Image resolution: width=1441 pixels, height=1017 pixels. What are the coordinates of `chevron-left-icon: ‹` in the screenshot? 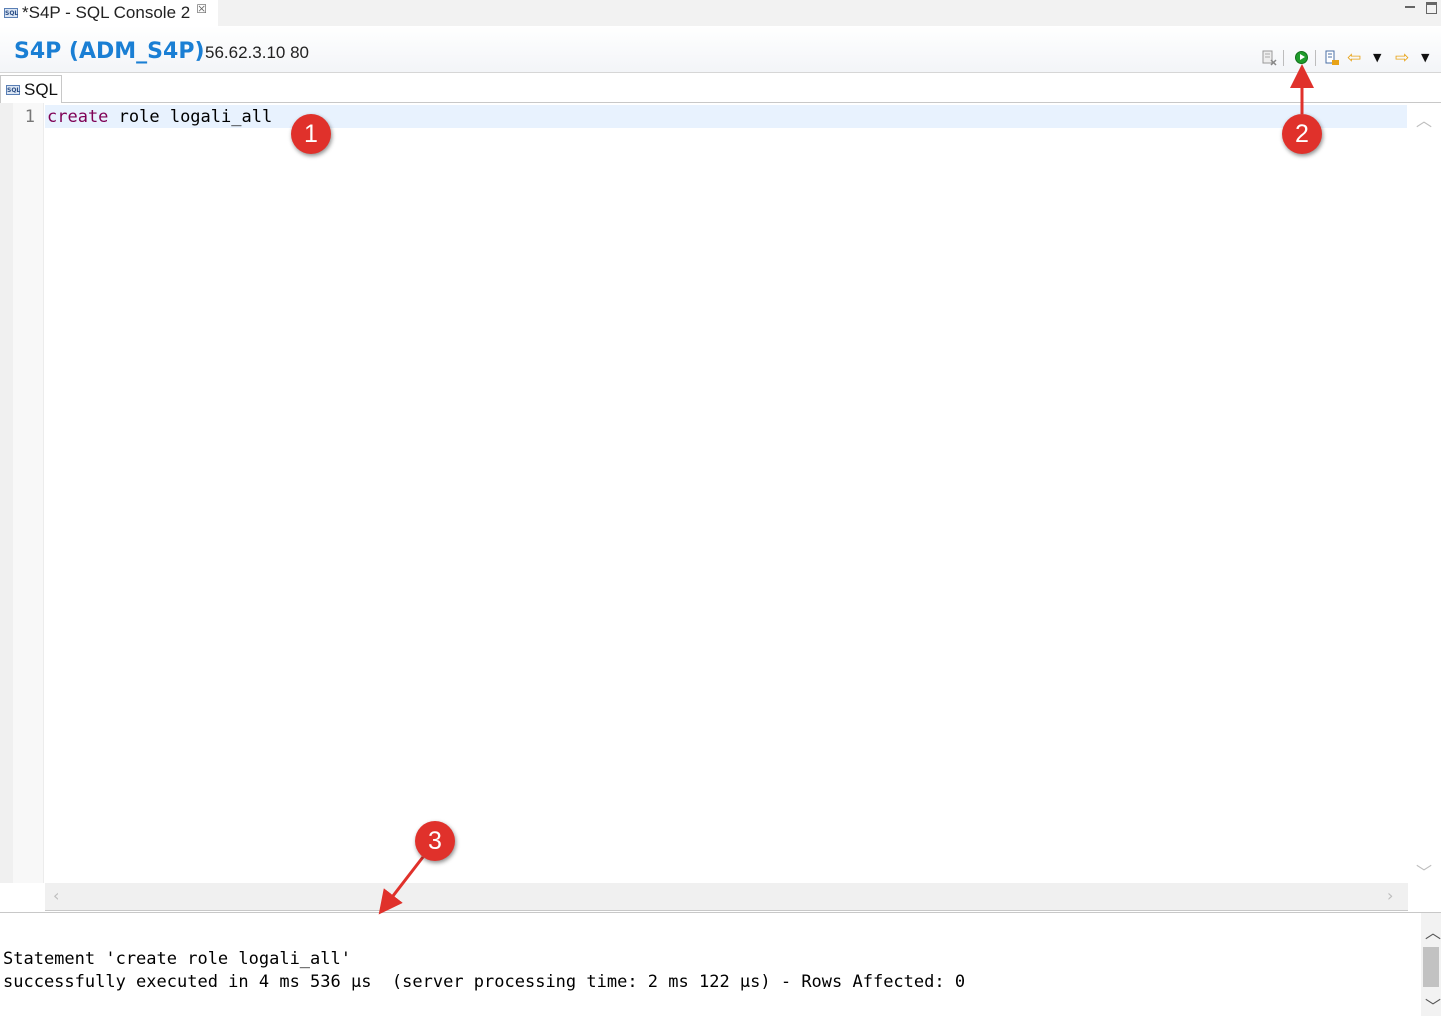 It's located at (56, 895).